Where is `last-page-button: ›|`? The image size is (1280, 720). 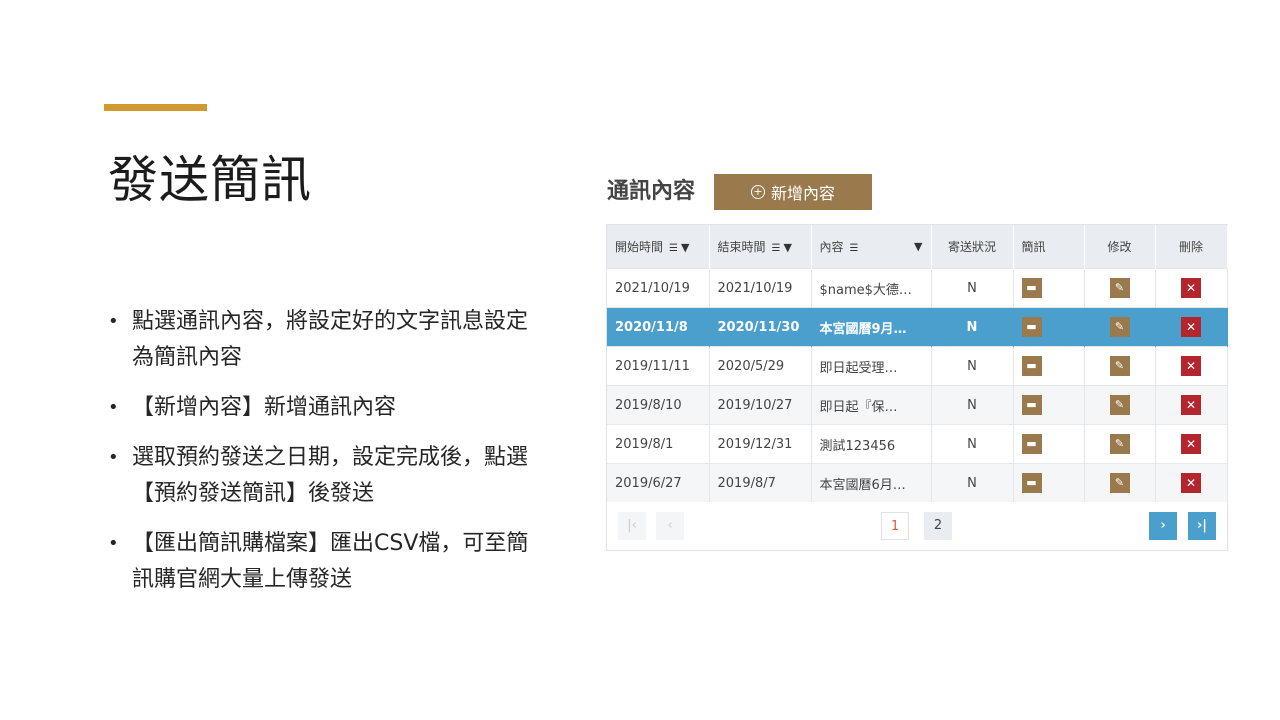
last-page-button: ›| is located at coordinates (1202, 526).